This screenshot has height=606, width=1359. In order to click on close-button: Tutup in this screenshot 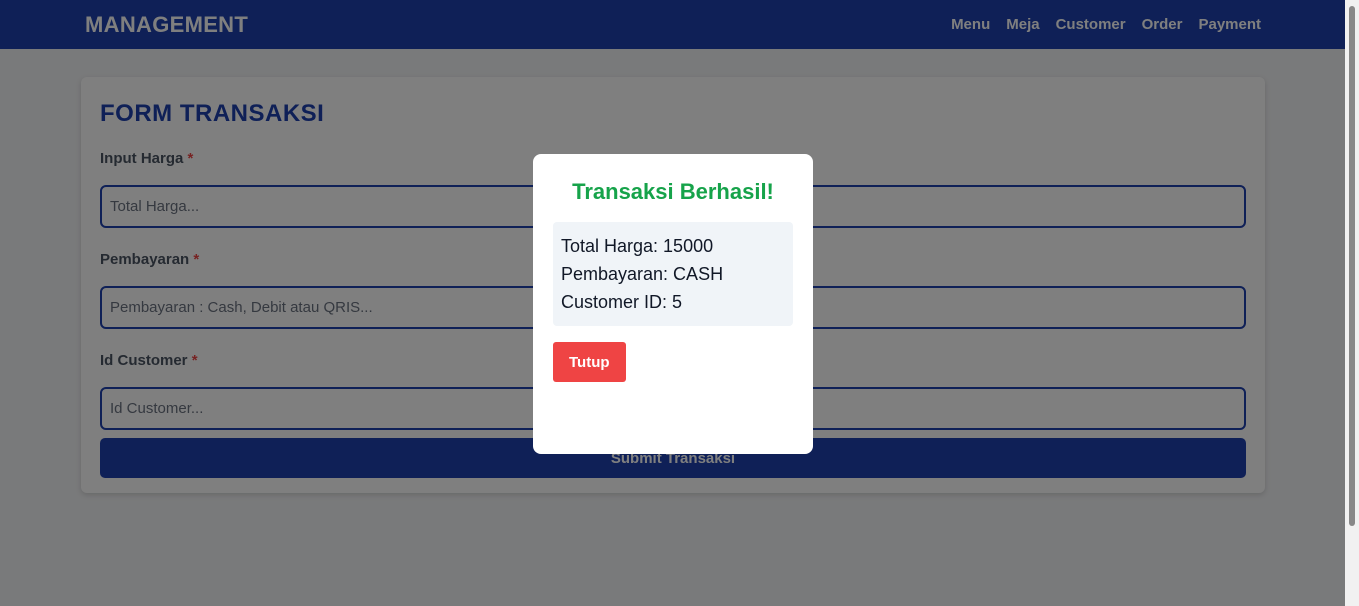, I will do `click(589, 362)`.